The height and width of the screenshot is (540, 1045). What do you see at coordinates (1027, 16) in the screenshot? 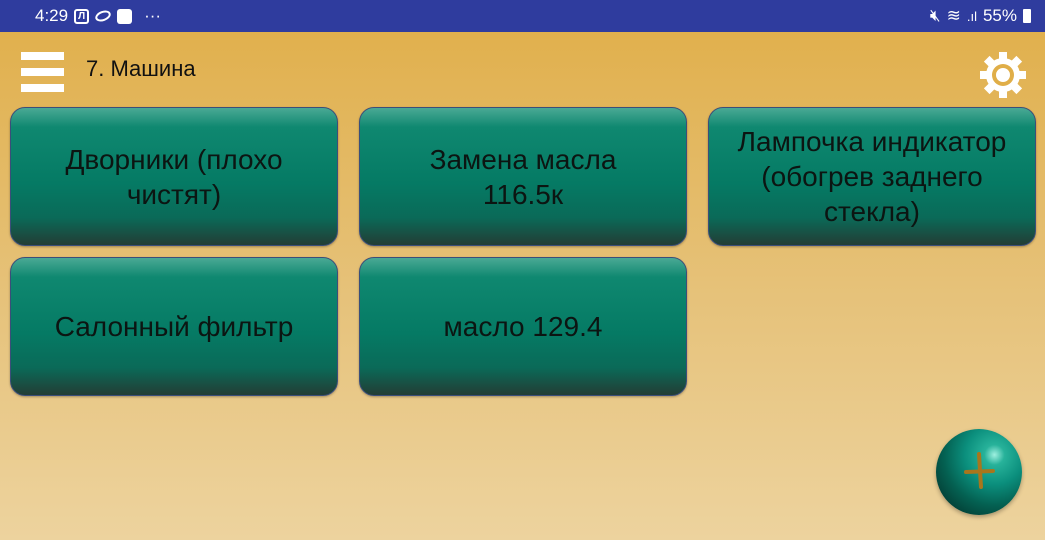
I see `battery-icon` at bounding box center [1027, 16].